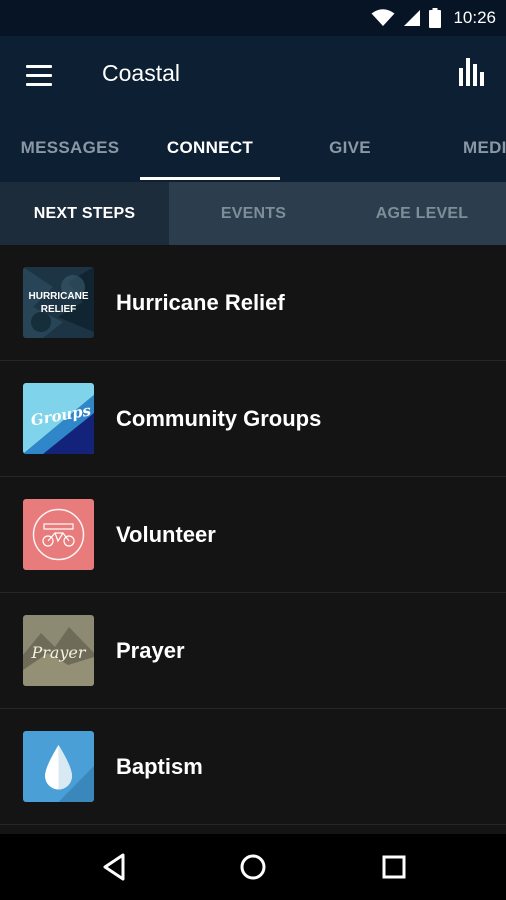 Image resolution: width=506 pixels, height=900 pixels. Describe the element at coordinates (58, 766) in the screenshot. I see `baptism-thumbnail` at that location.